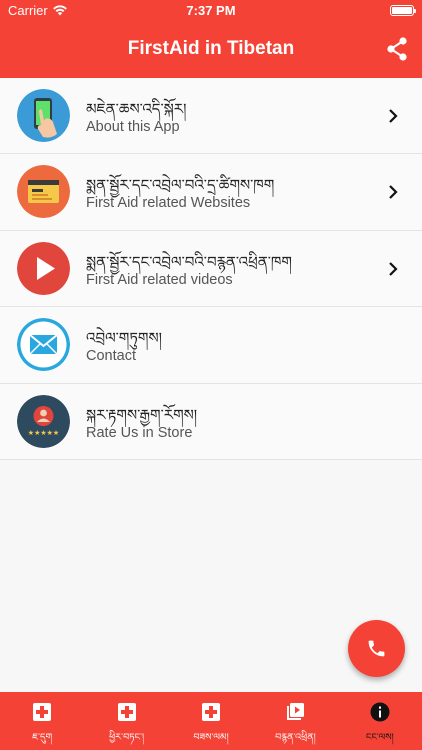 The image size is (422, 750). What do you see at coordinates (133, 127) in the screenshot?
I see `item-english-label: About this App` at bounding box center [133, 127].